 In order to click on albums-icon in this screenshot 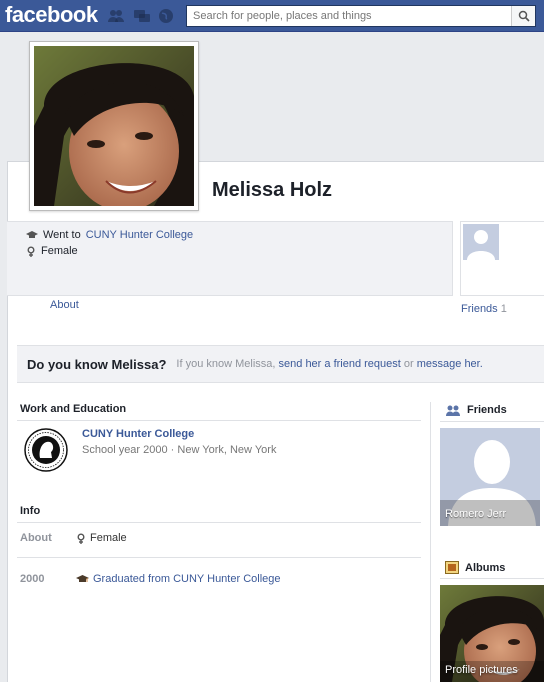, I will do `click(452, 567)`.